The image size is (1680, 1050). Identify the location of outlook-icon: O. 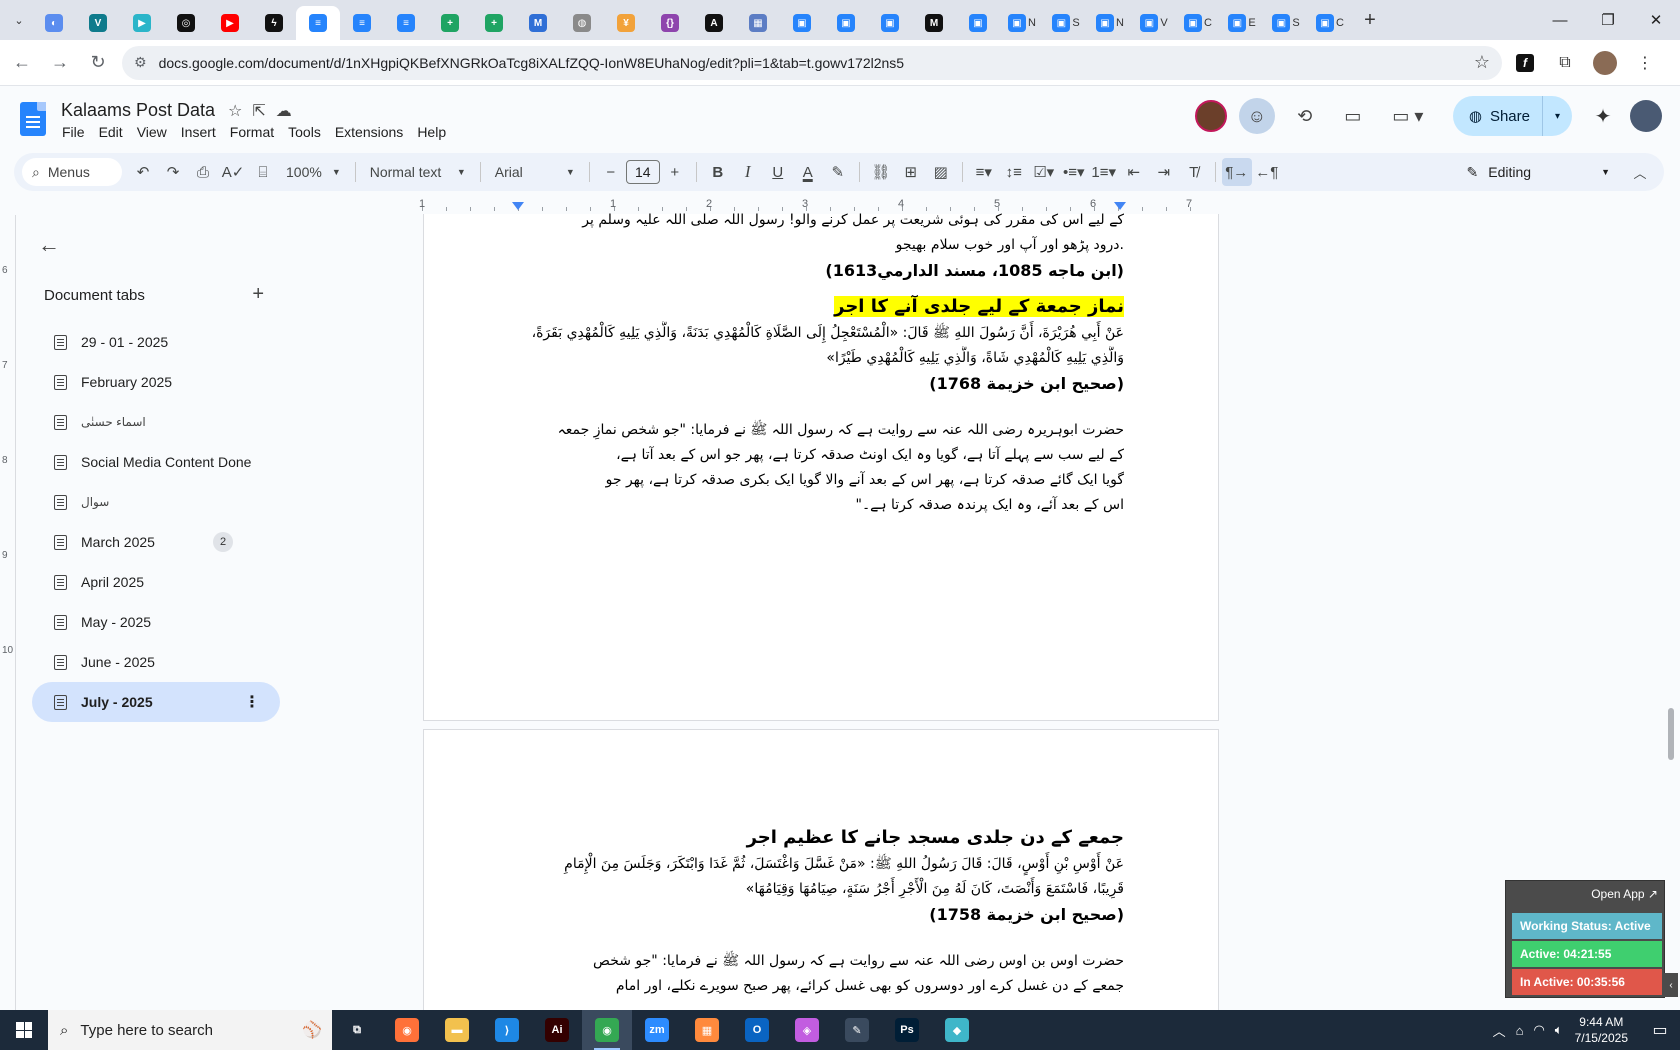
(757, 1030).